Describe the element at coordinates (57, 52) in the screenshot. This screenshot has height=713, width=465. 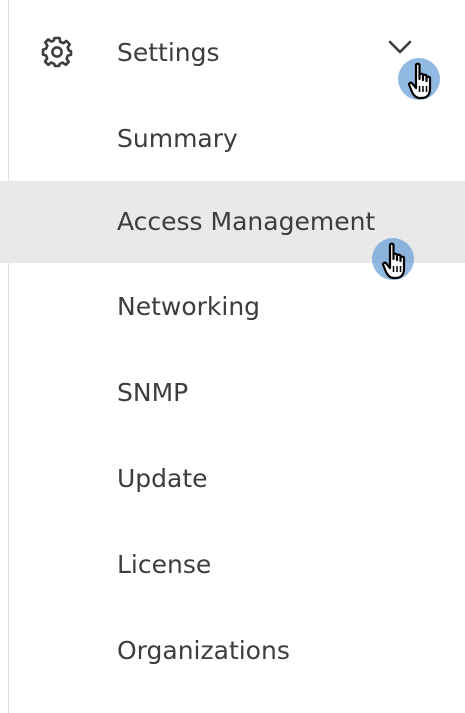
I see `gear-icon` at that location.